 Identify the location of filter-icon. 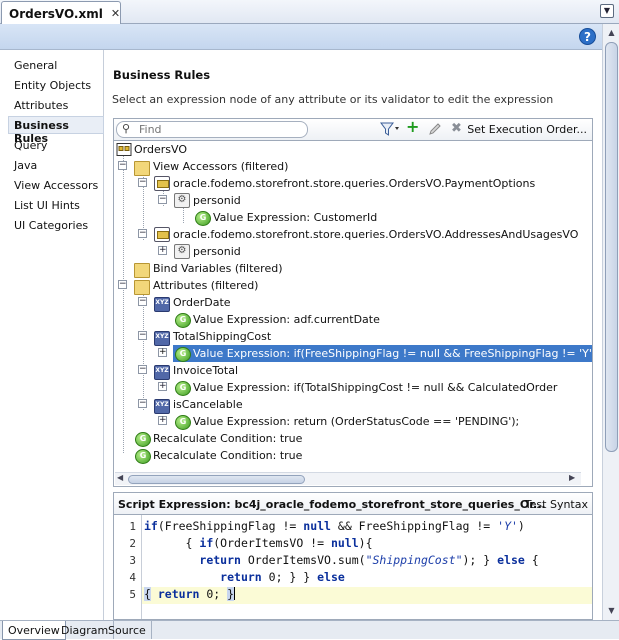
(390, 131).